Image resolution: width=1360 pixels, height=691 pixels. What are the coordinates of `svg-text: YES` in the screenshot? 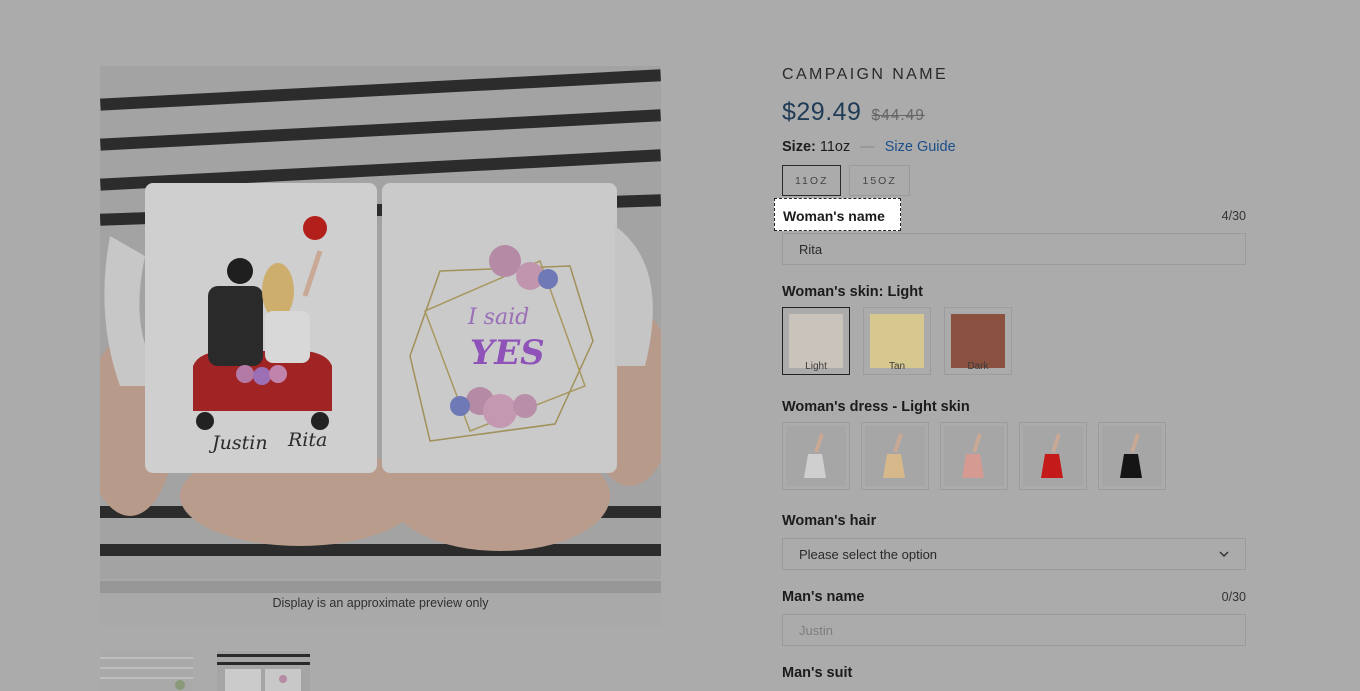 It's located at (507, 353).